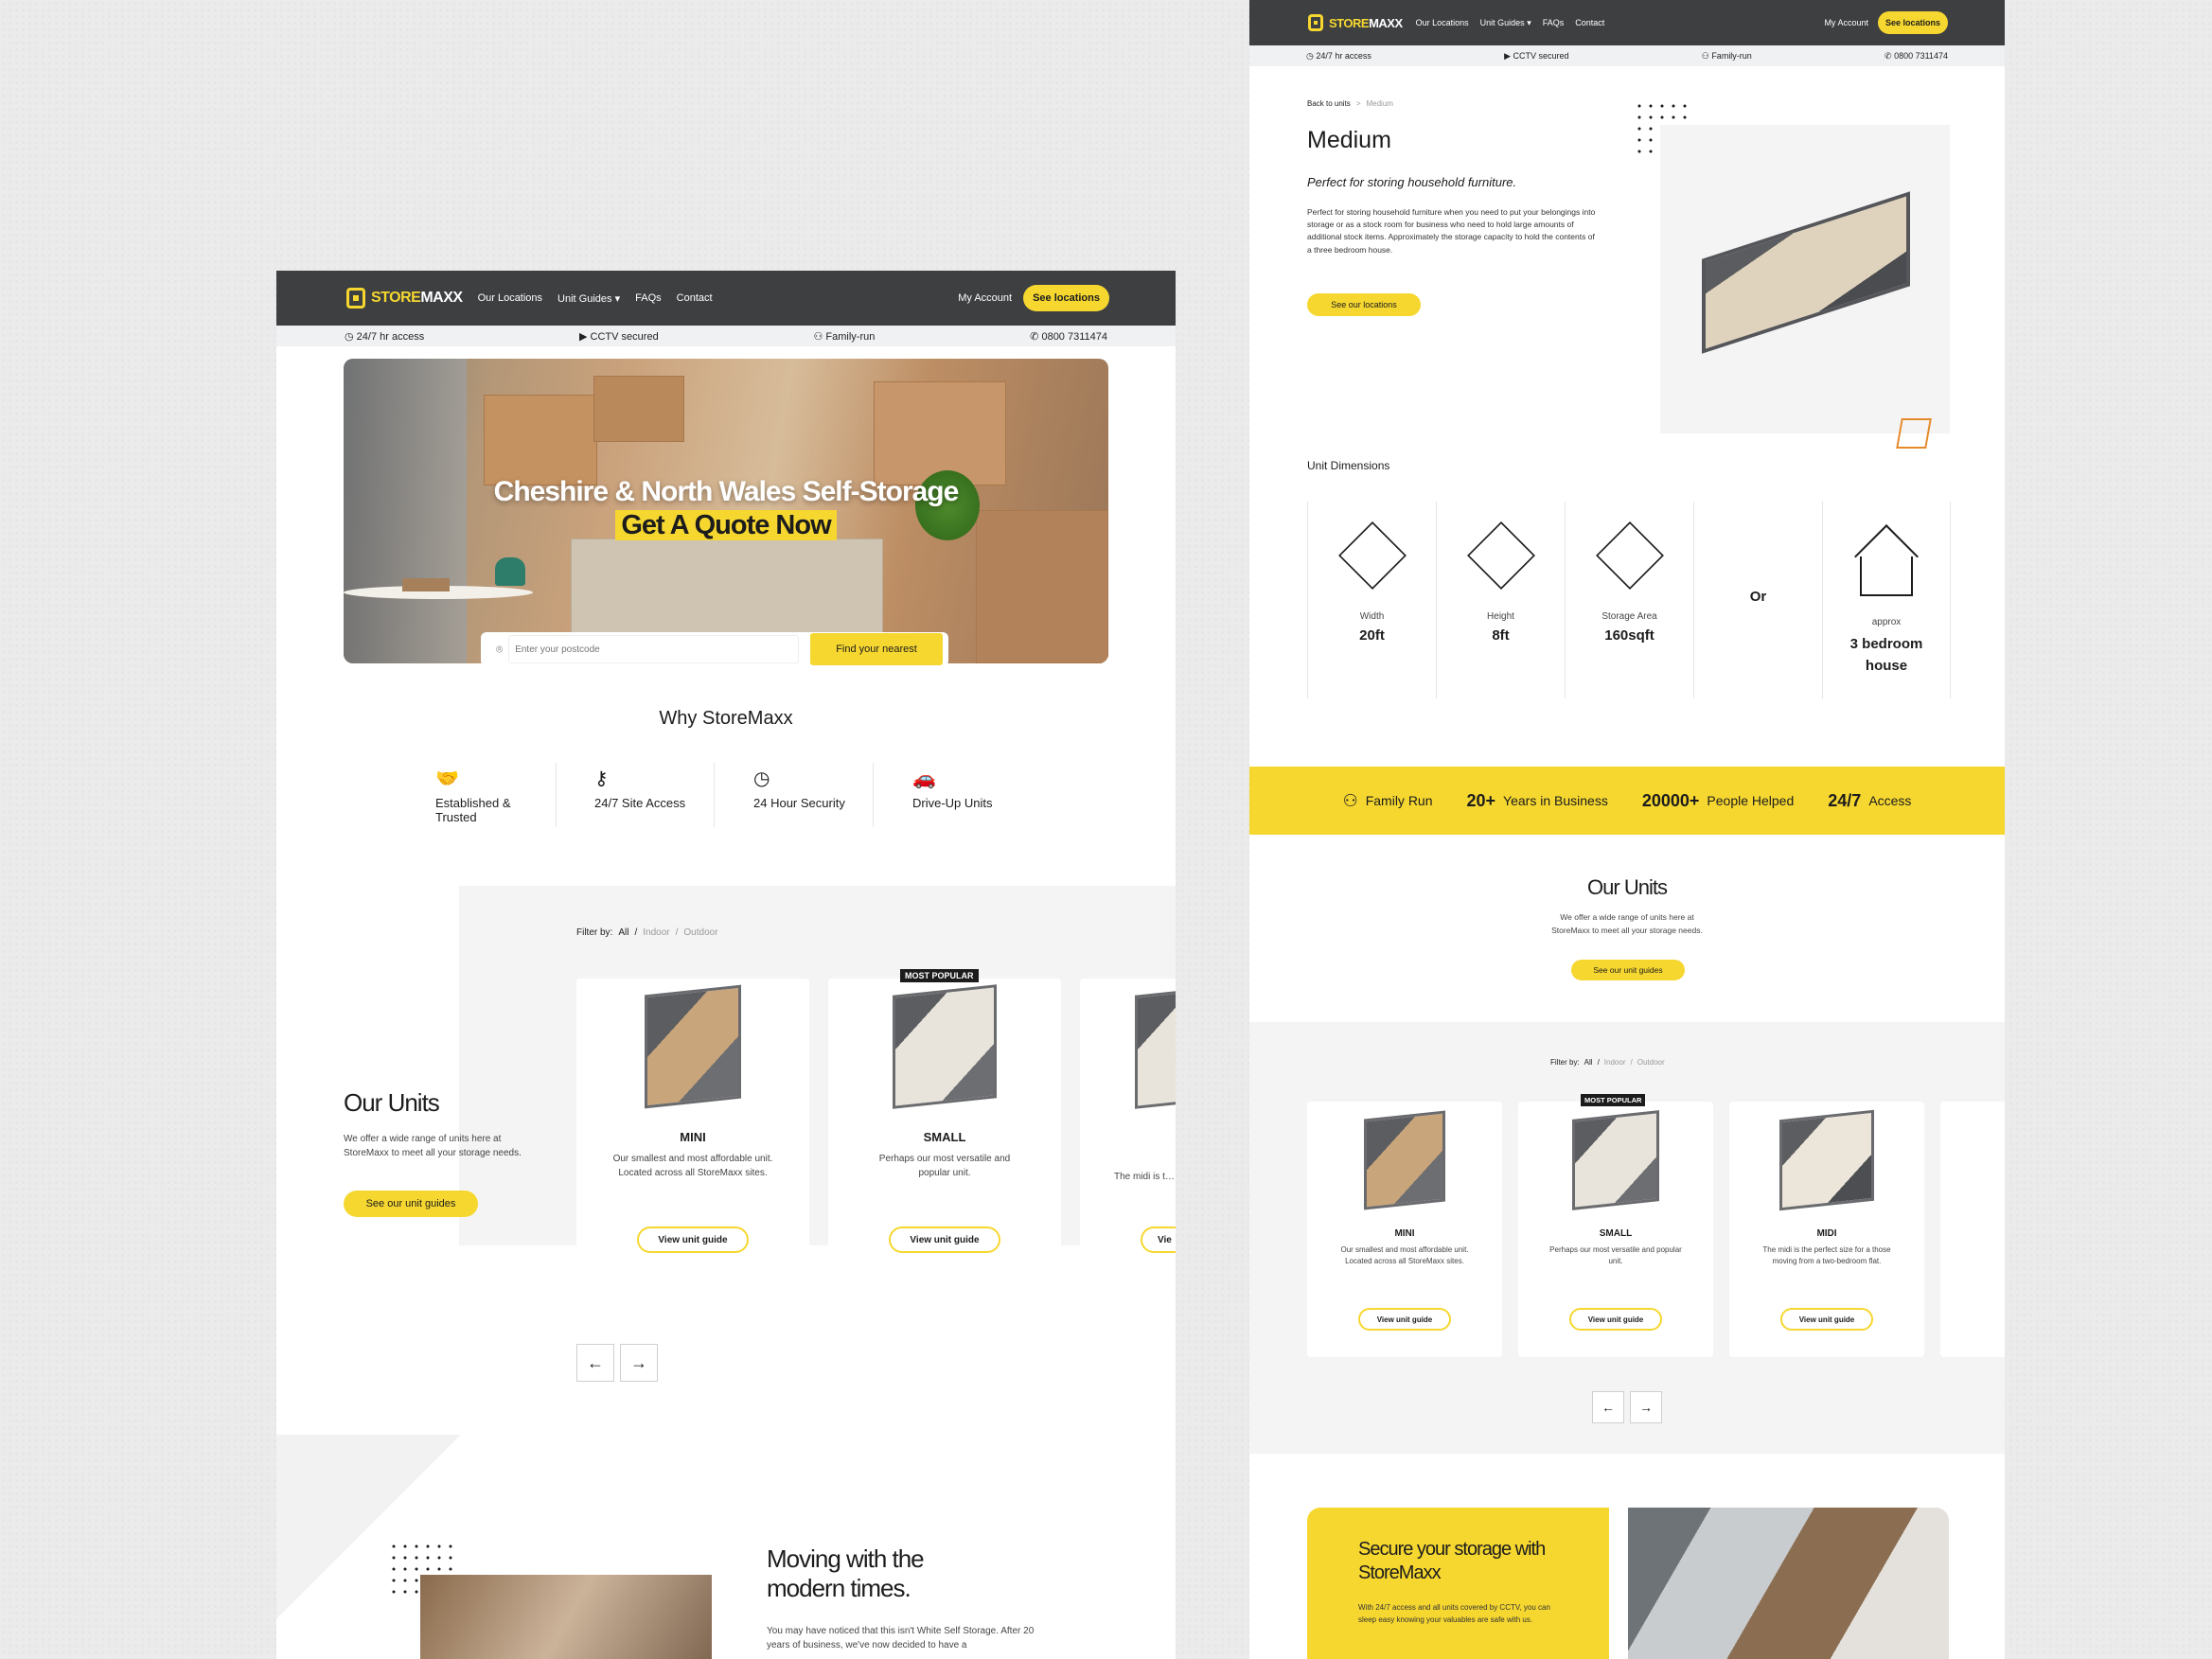  I want to click on moving-photo, so click(566, 1617).